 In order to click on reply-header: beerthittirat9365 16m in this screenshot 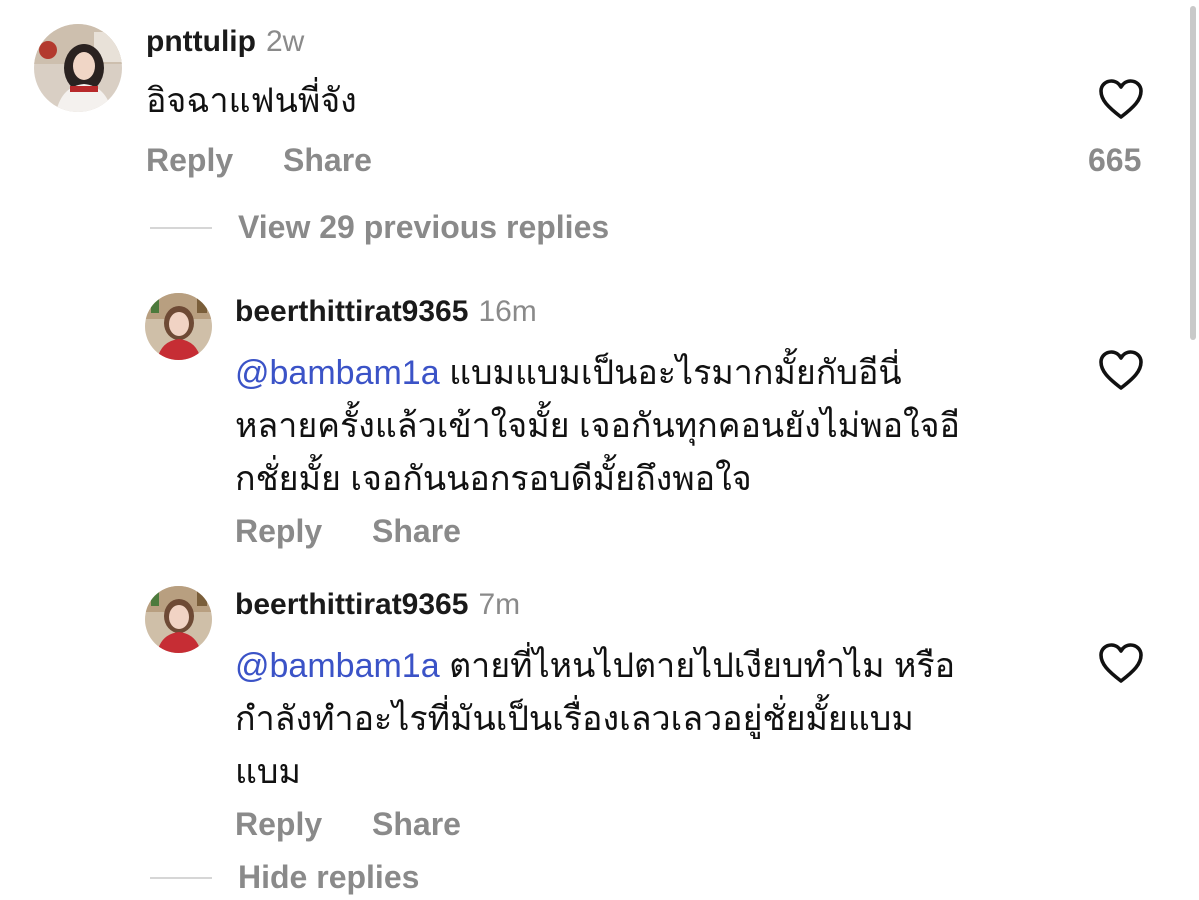, I will do `click(386, 312)`.